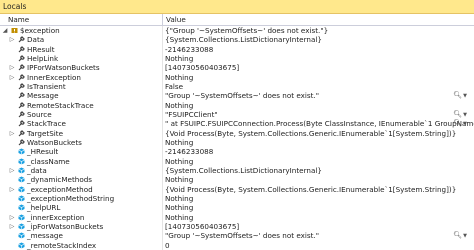 Image resolution: width=474 pixels, height=250 pixels. I want to click on locals-row: ▷ InnerException Nothing, so click(237, 77).